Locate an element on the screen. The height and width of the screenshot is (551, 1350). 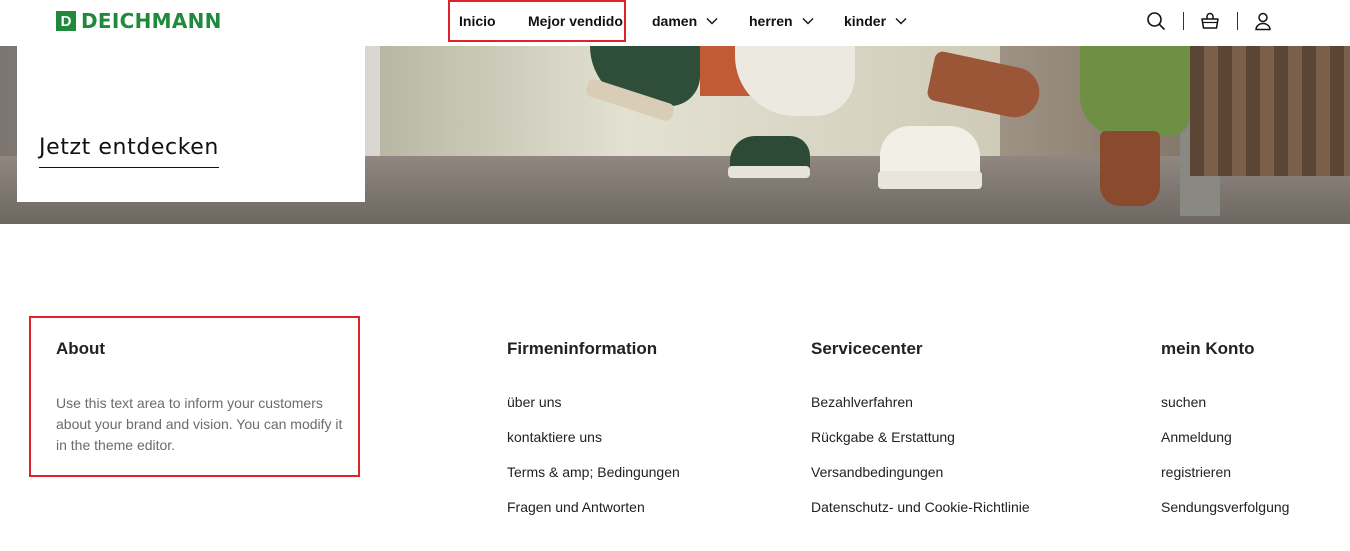
footer-link-bezahlverfahren: Bezahlverfahren is located at coordinates (862, 402).